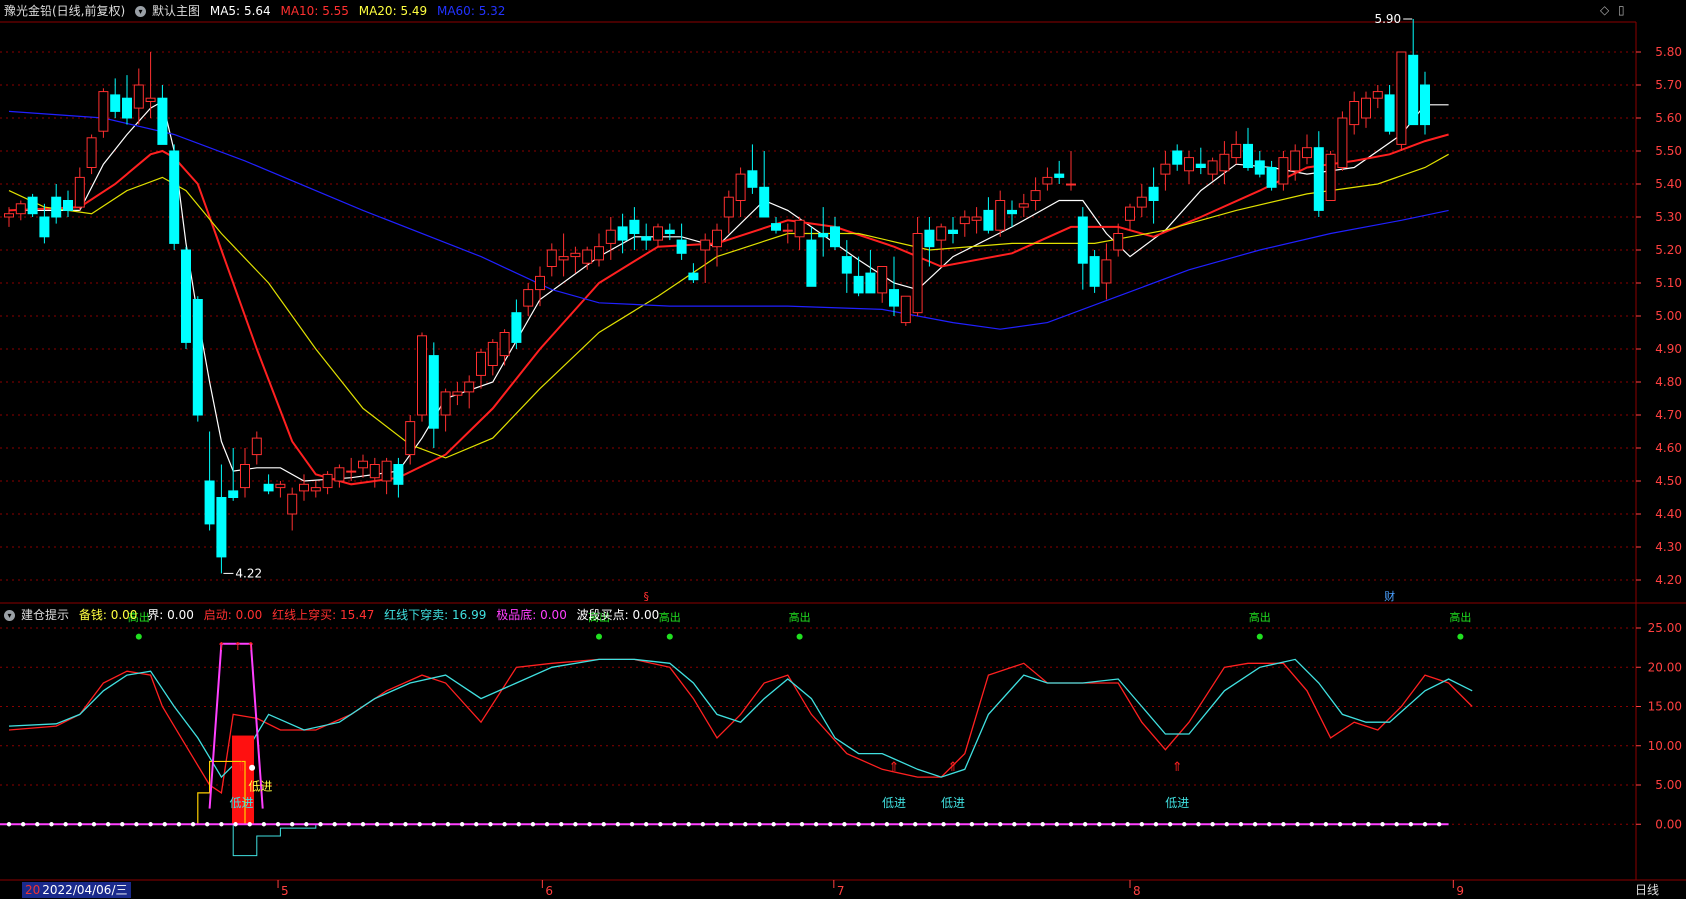  I want to click on sub-y-tick-label: 20.00, so click(1665, 667).